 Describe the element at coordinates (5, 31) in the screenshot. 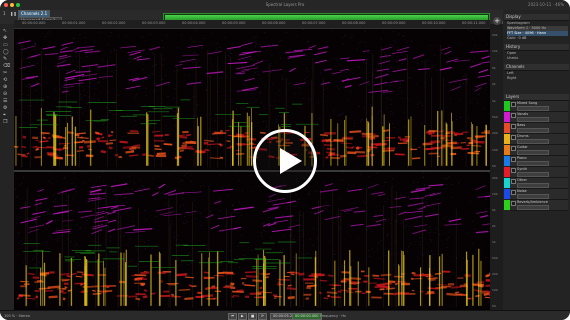

I see `tool-icon: ↖` at that location.